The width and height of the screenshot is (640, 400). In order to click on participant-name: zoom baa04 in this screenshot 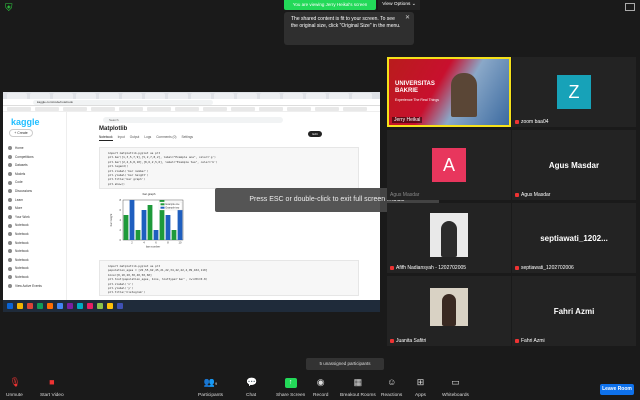, I will do `click(532, 122)`.